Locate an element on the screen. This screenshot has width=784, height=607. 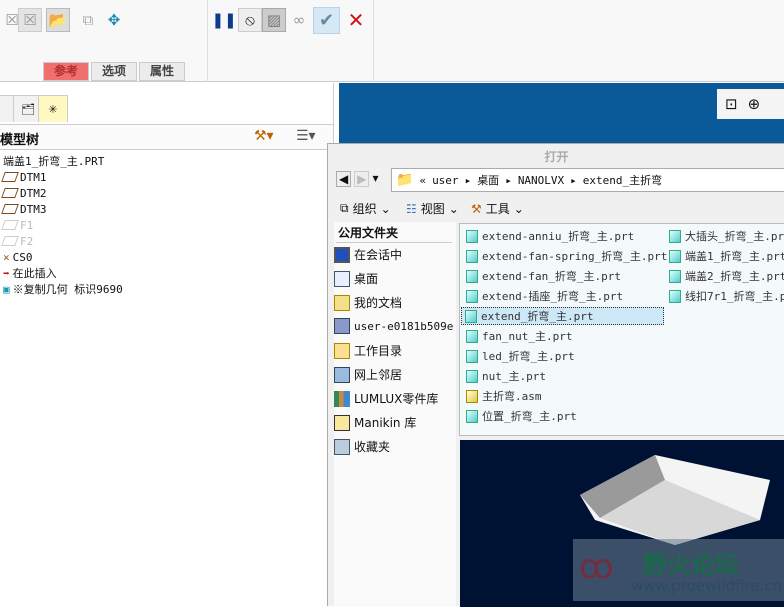
file-item: 端盖2_折弯_主.prt is located at coordinates (725, 276).